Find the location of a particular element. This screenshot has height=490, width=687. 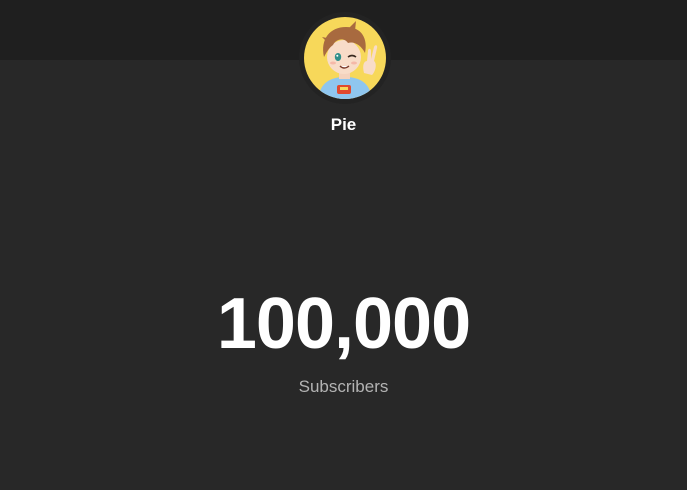

avatar-ring is located at coordinates (345, 58).